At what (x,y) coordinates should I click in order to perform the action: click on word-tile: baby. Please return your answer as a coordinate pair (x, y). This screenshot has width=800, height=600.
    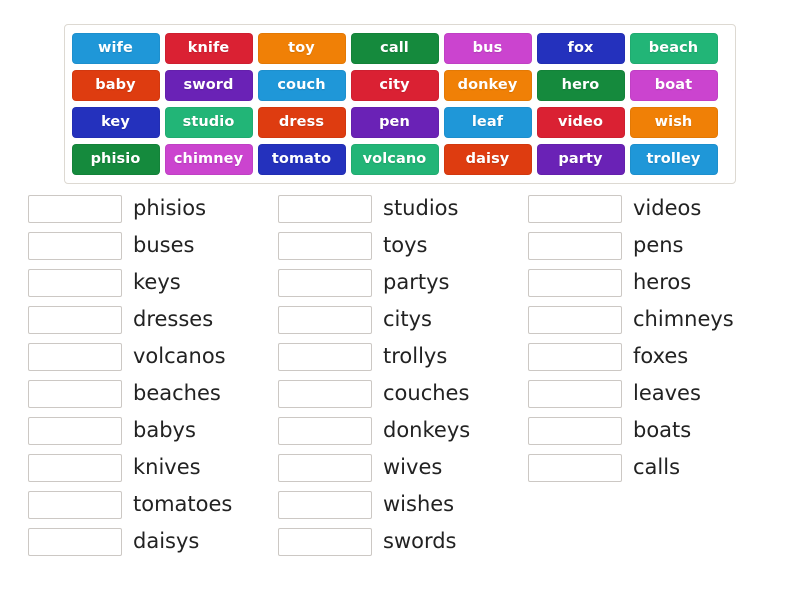
    Looking at the image, I should click on (115, 85).